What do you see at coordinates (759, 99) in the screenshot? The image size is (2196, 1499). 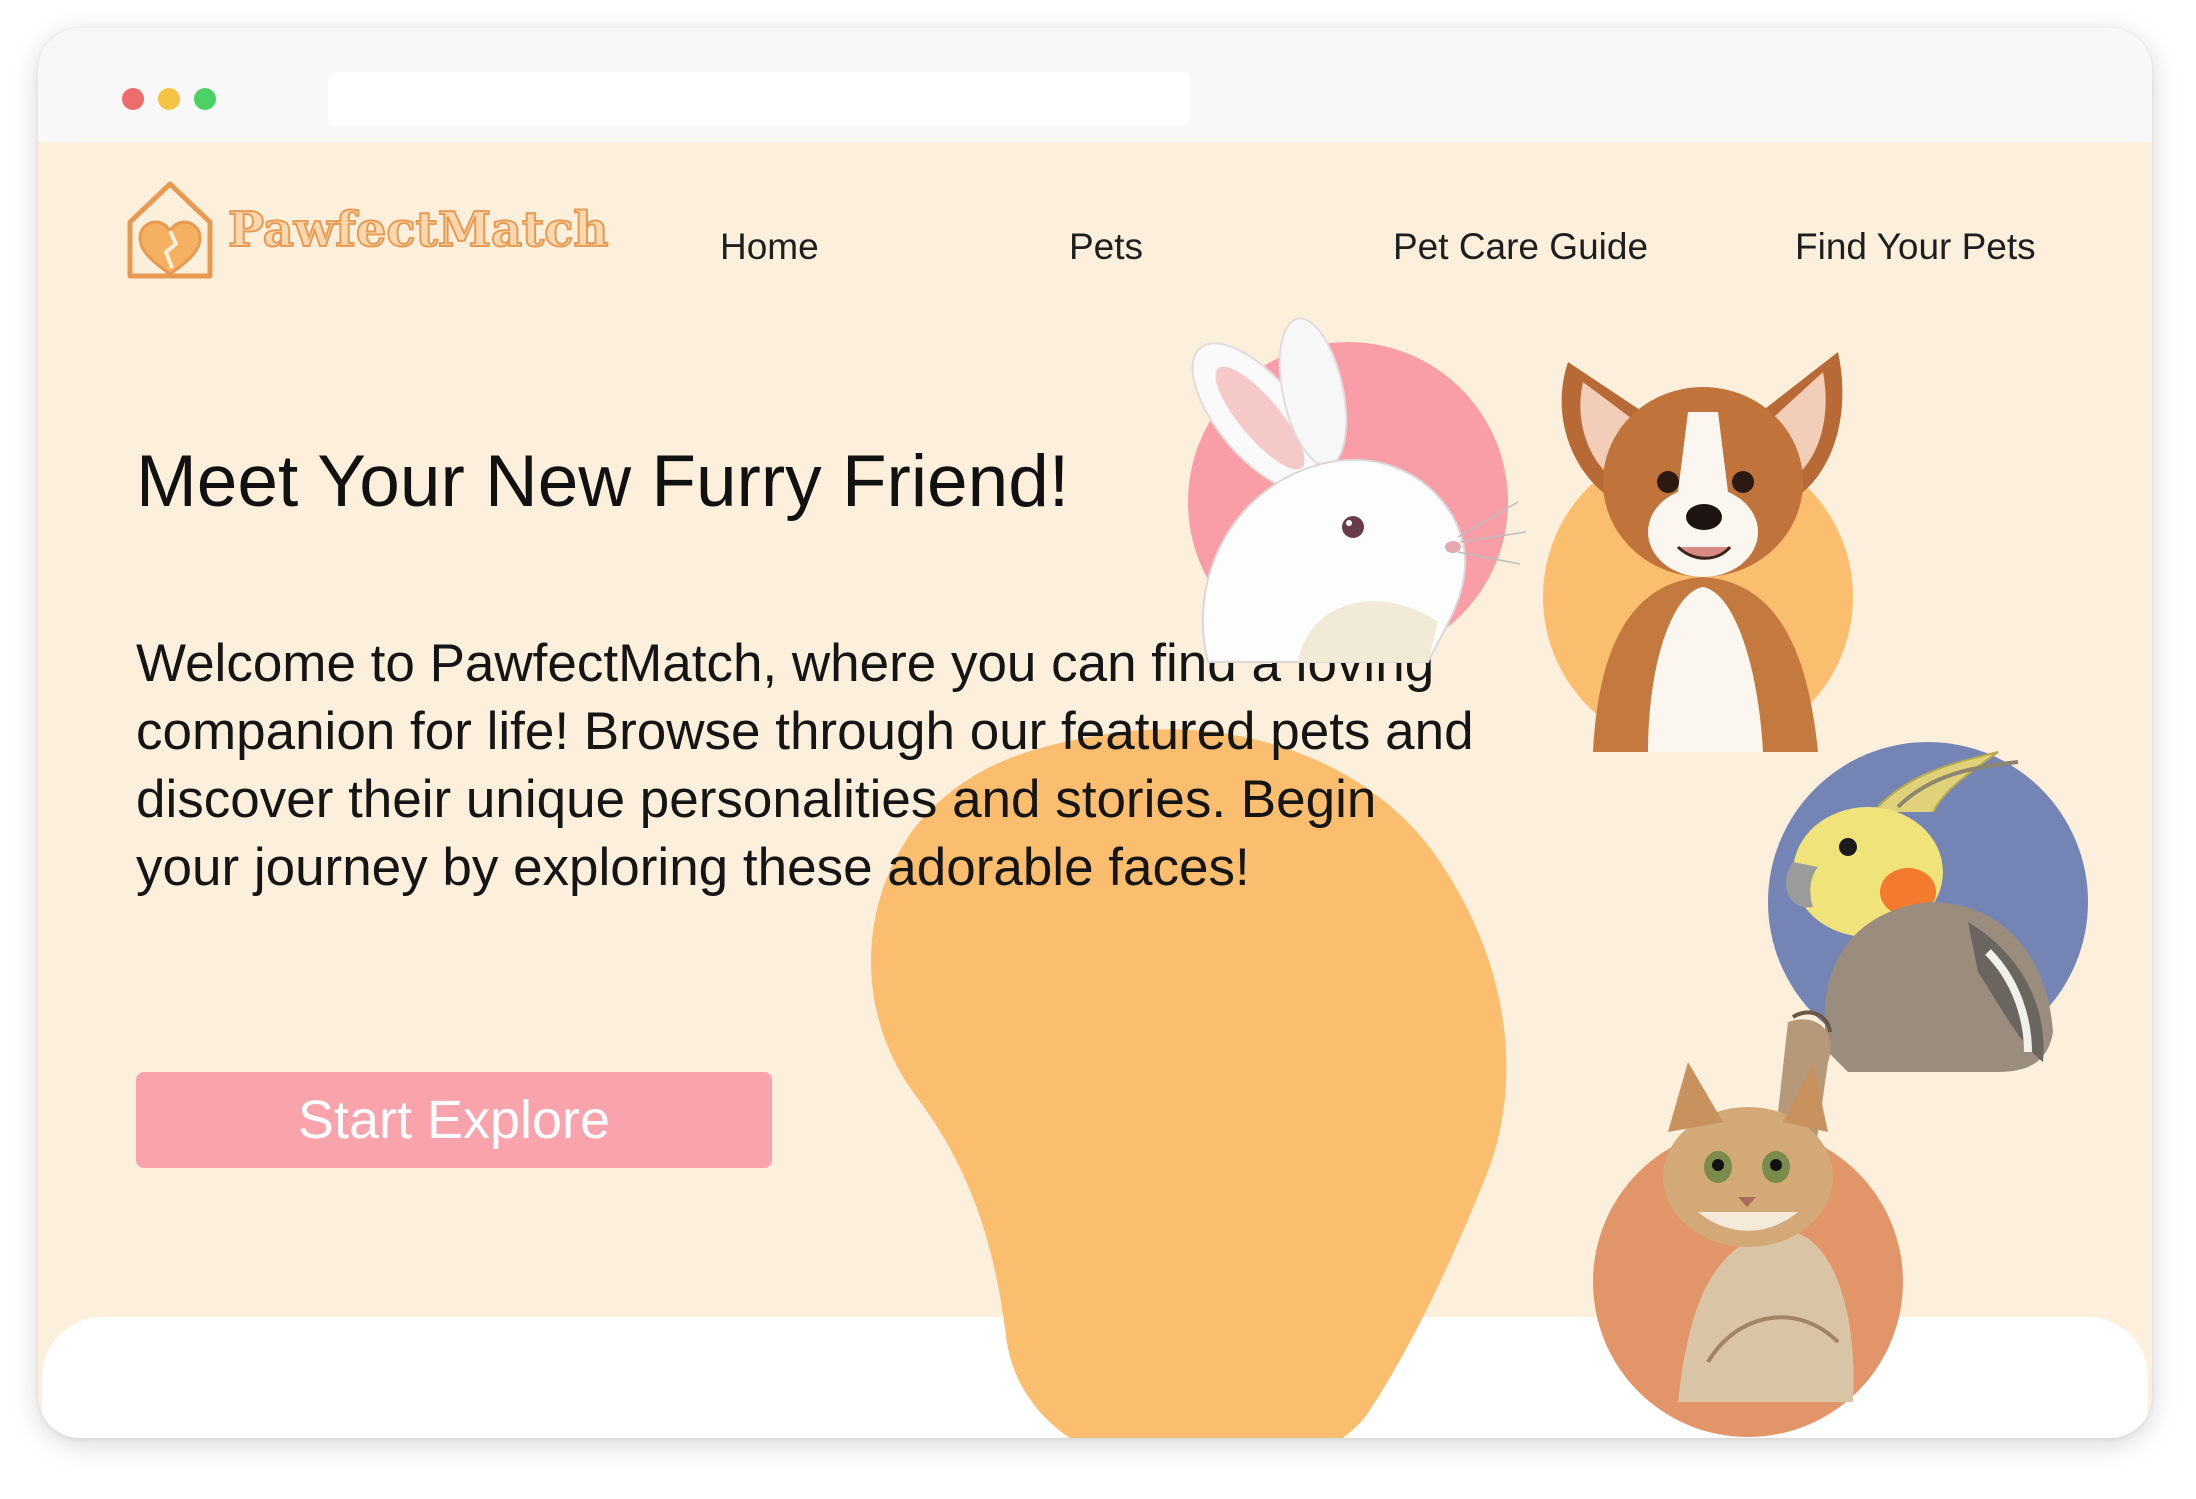 I see `address-bar` at bounding box center [759, 99].